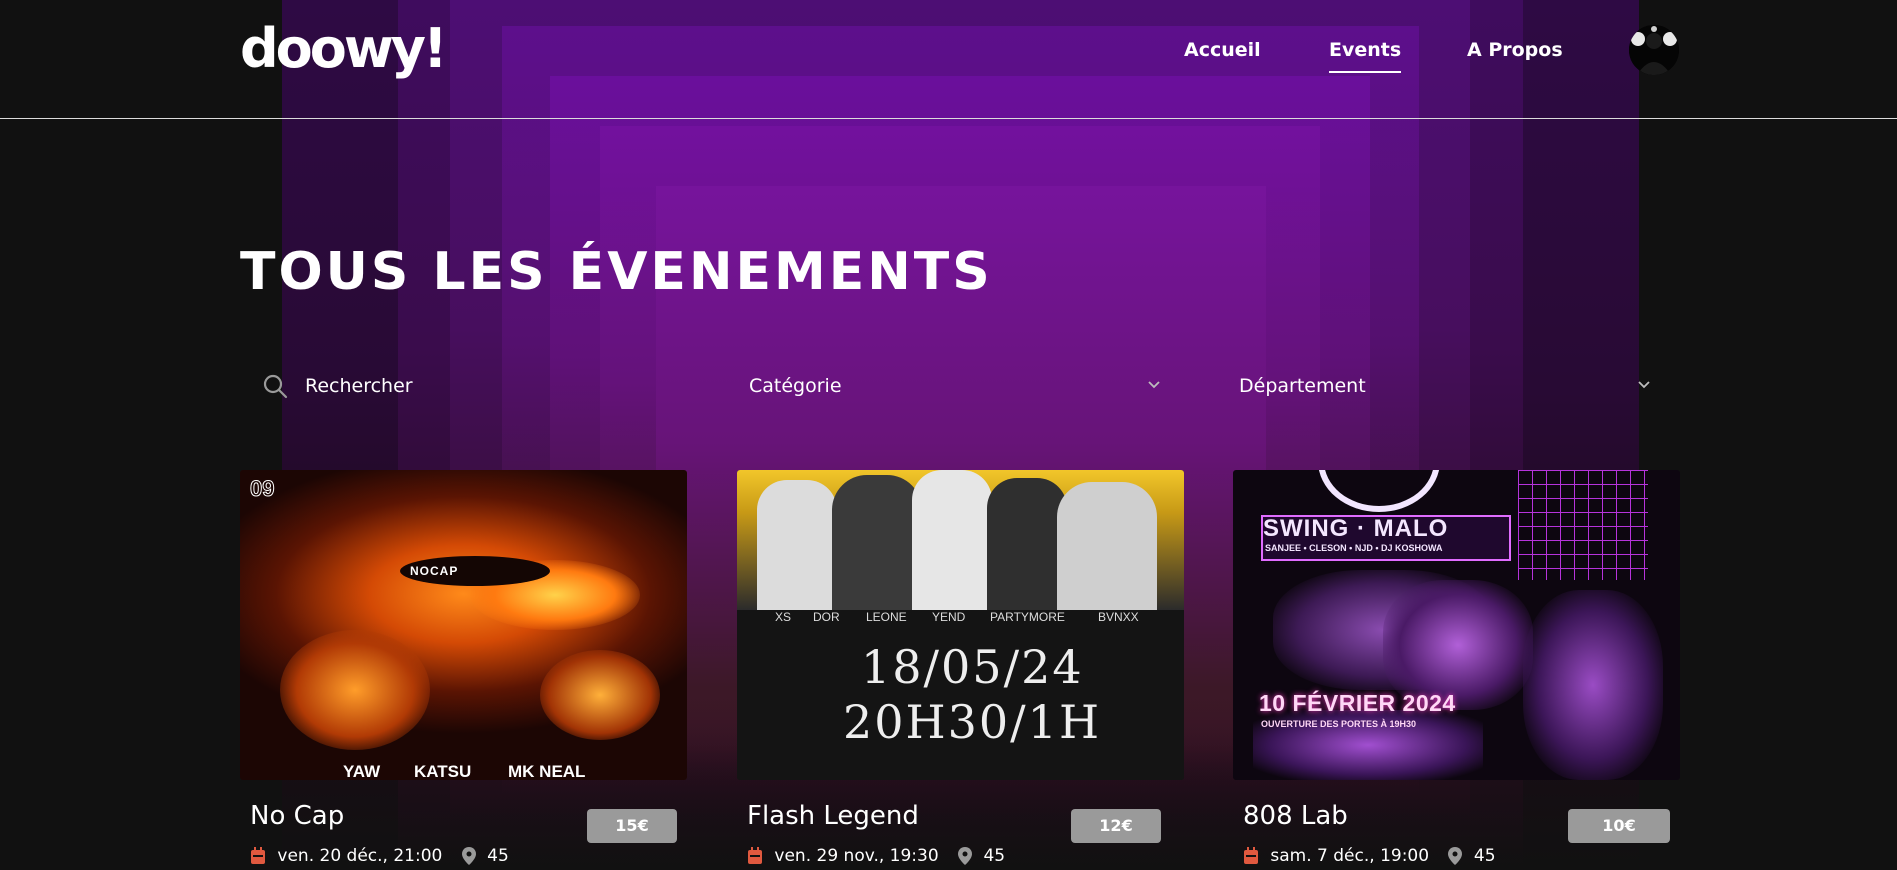 The height and width of the screenshot is (870, 1897). I want to click on event-poster: NOCAP 09 YAW KATSU MK NEAL, so click(463, 625).